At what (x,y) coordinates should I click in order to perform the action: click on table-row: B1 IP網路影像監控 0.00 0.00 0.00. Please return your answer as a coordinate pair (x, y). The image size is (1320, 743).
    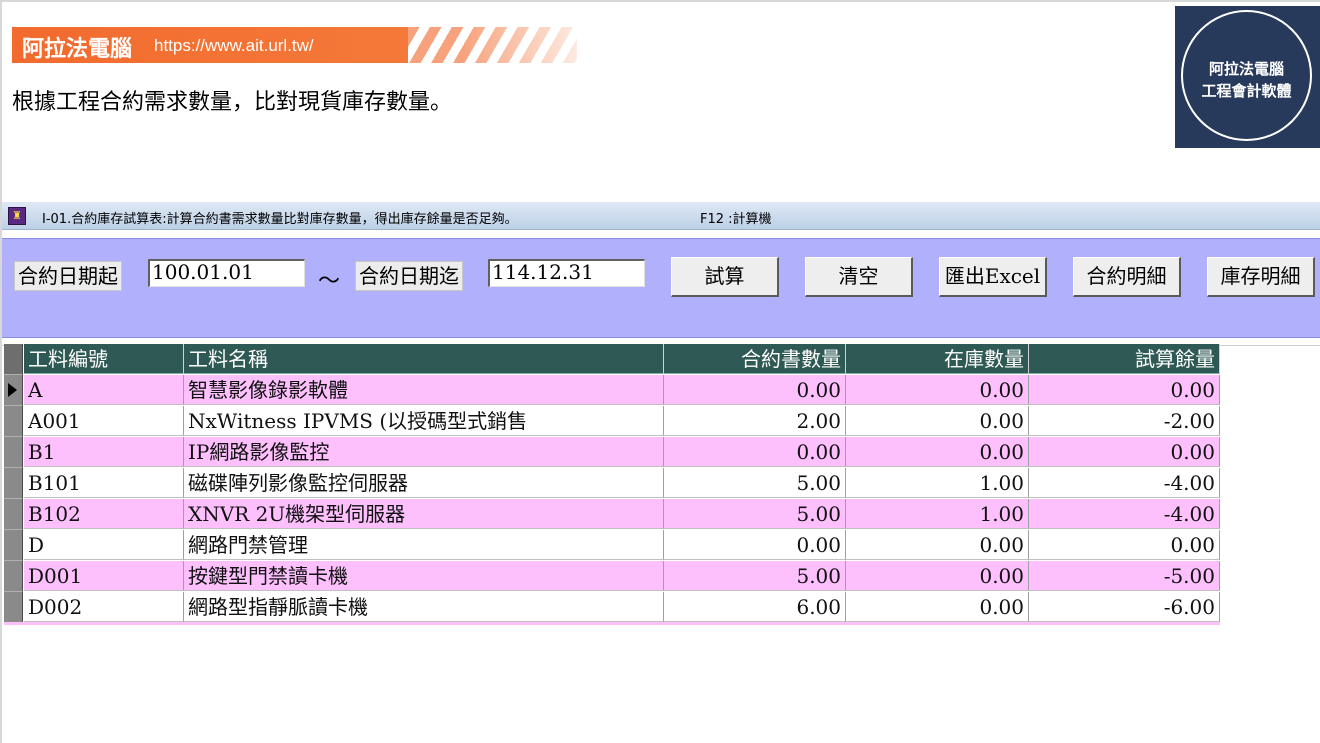
    Looking at the image, I should click on (612, 452).